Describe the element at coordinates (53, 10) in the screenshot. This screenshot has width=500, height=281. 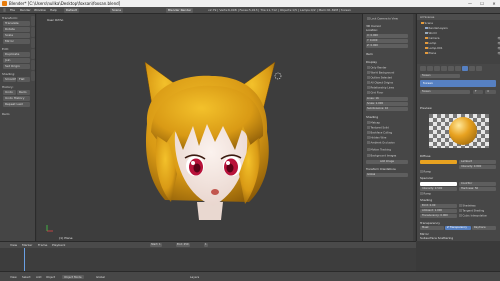
I see `menu-help: Help` at that location.